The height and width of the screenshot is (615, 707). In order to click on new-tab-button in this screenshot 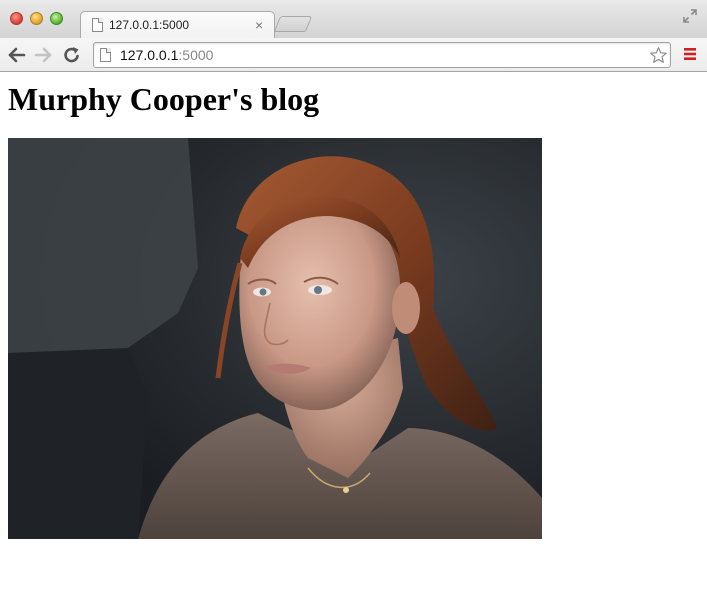, I will do `click(293, 24)`.